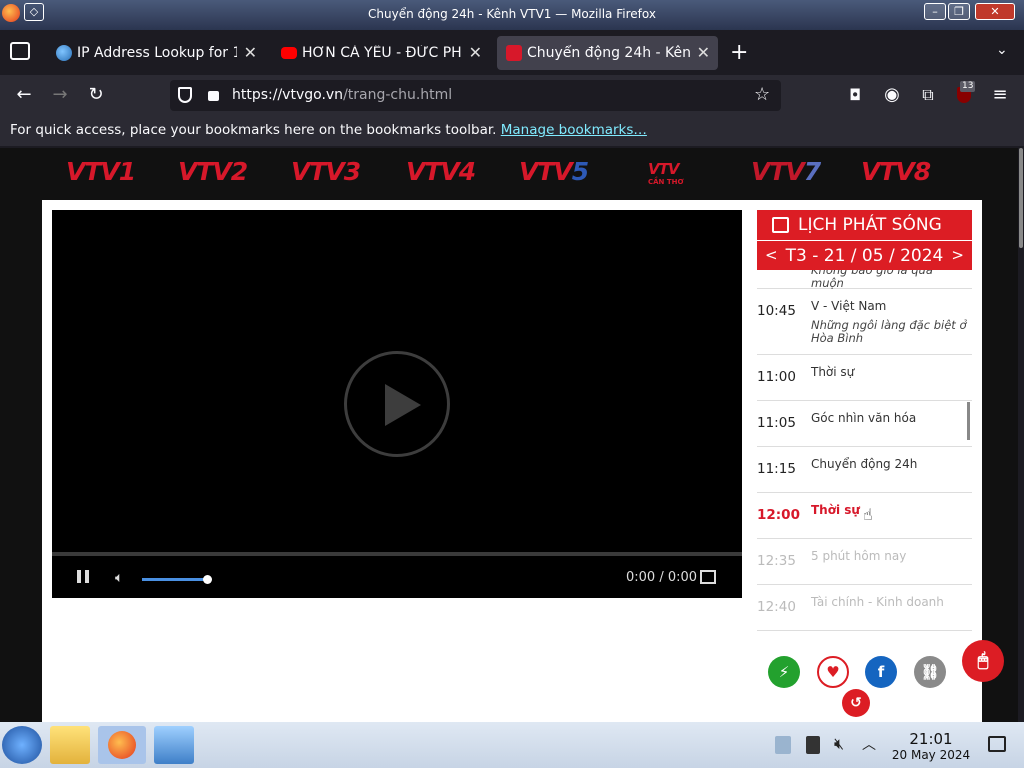 The width and height of the screenshot is (1024, 768). Describe the element at coordinates (957, 255) in the screenshot. I see `next-day-button: >` at that location.